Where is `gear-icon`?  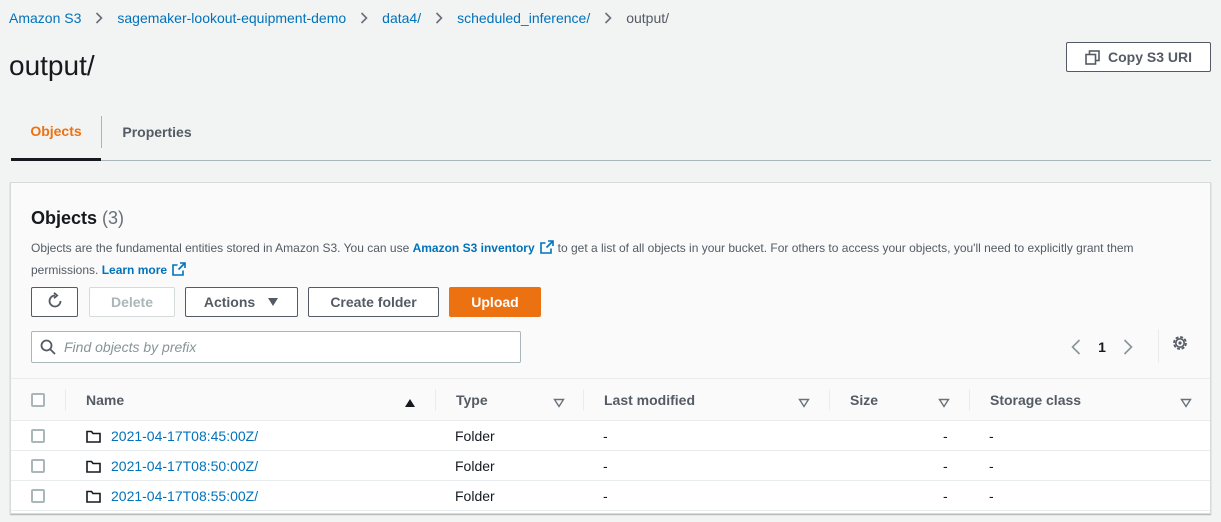 gear-icon is located at coordinates (1180, 345).